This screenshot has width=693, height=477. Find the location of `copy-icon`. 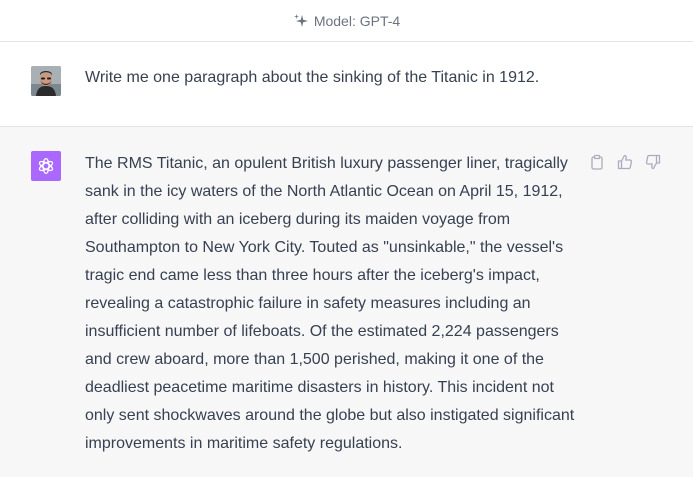

copy-icon is located at coordinates (597, 162).